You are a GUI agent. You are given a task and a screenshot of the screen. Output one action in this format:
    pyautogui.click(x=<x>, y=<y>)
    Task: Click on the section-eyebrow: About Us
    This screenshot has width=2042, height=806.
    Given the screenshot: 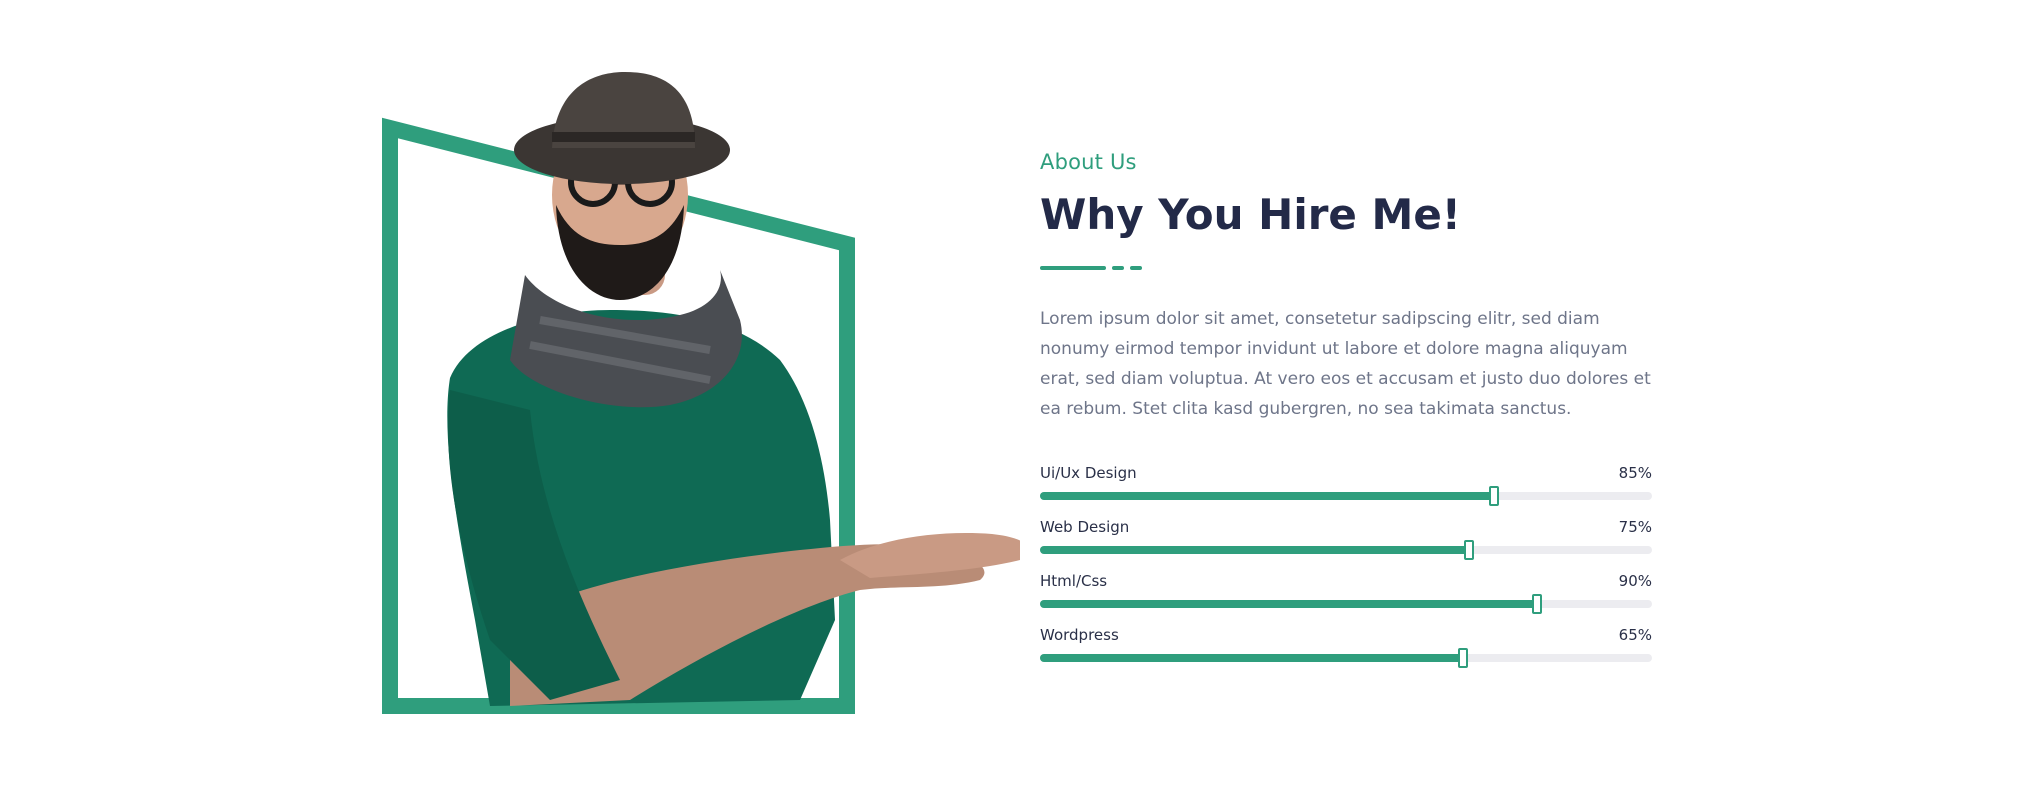 What is the action you would take?
    pyautogui.click(x=1088, y=162)
    